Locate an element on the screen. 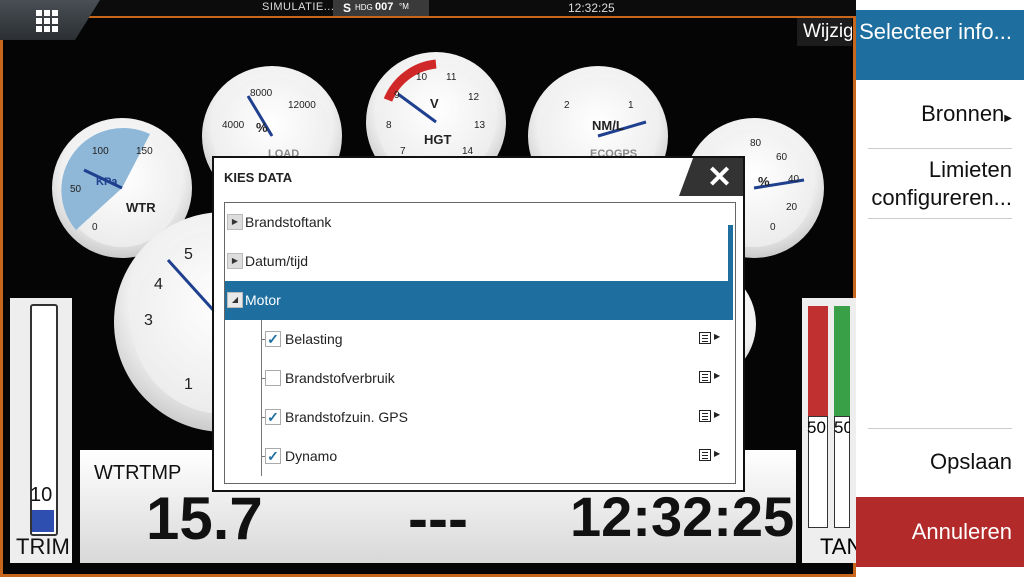 Image resolution: width=1024 pixels, height=577 pixels. gauge-tick: 150 is located at coordinates (144, 151).